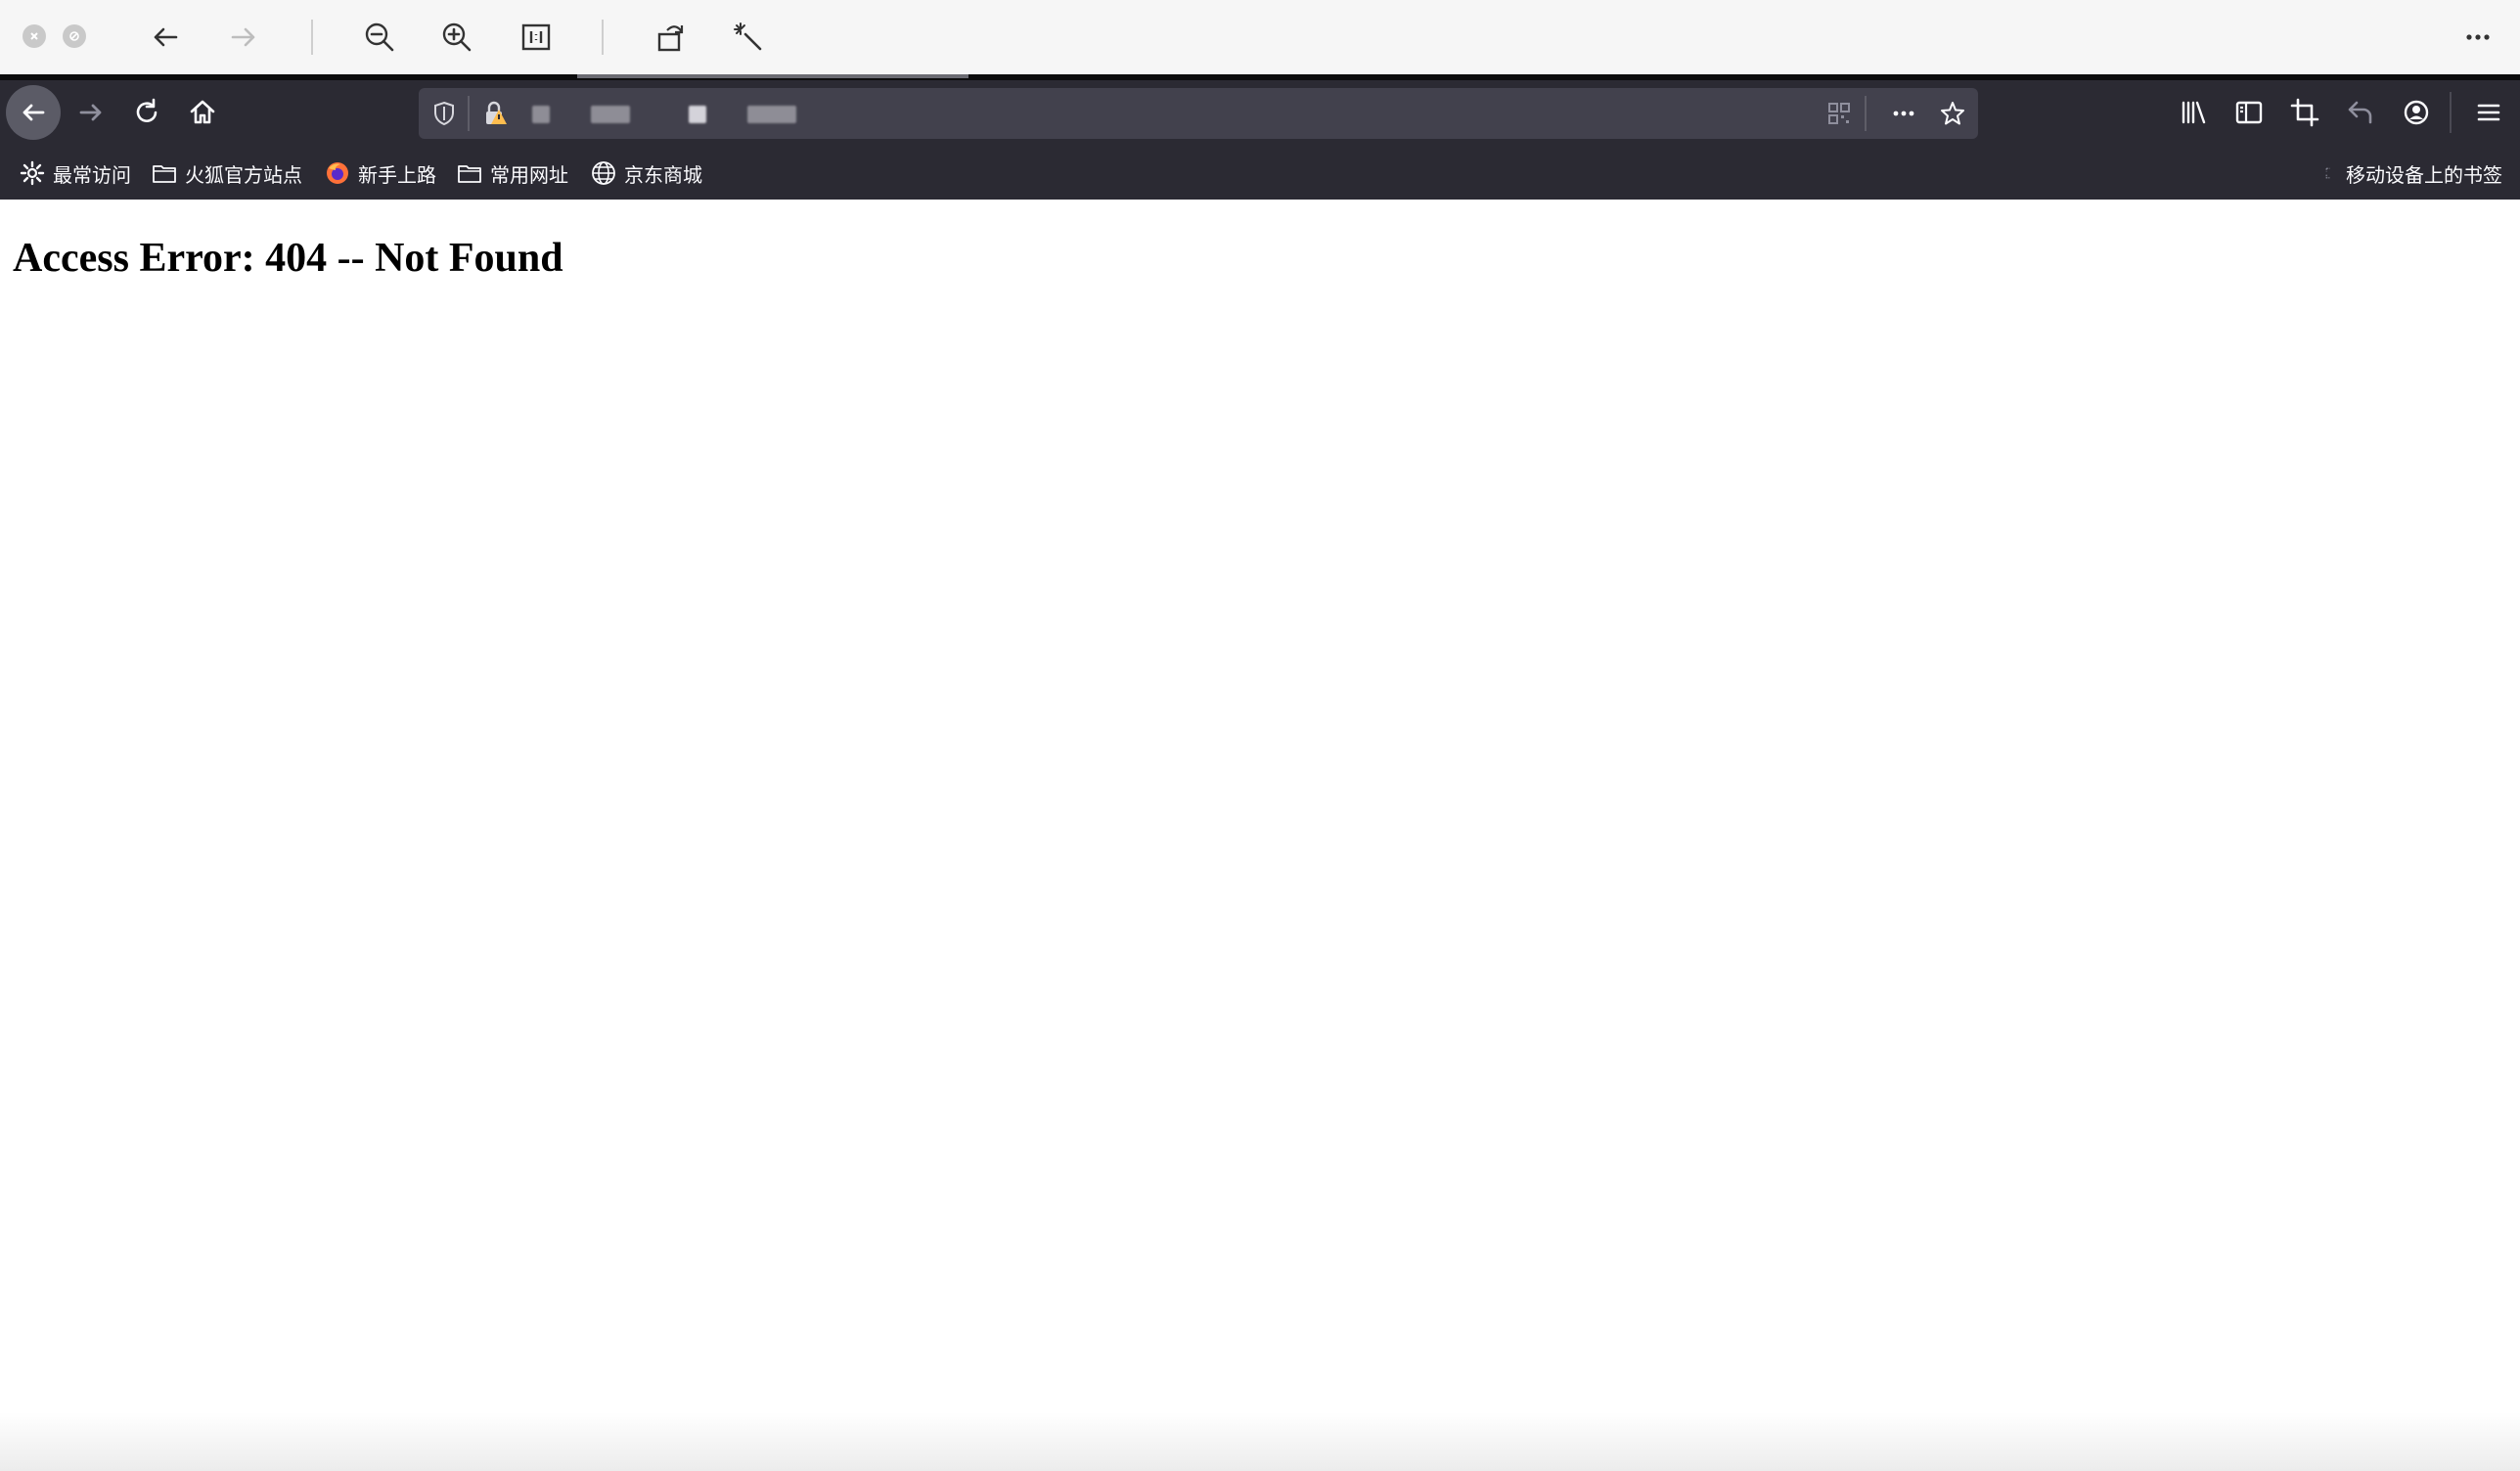  I want to click on forward-button, so click(91, 112).